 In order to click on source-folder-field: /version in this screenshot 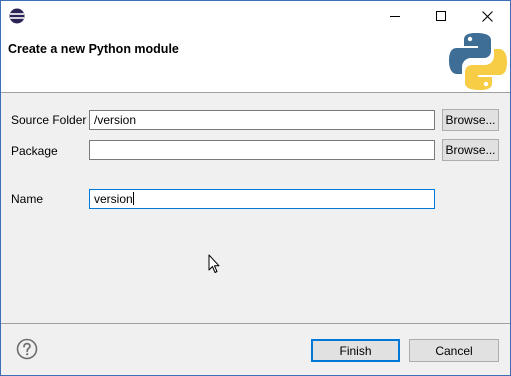, I will do `click(262, 120)`.